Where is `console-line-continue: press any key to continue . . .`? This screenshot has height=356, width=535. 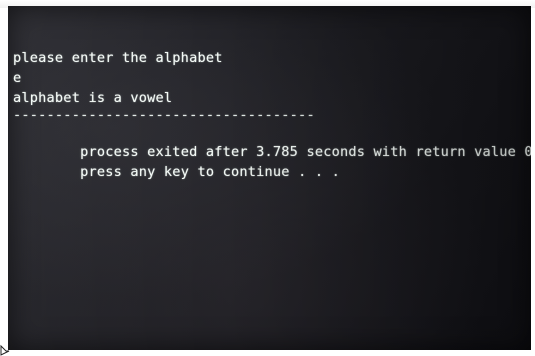
console-line-continue: press any key to continue . . . is located at coordinates (268, 161).